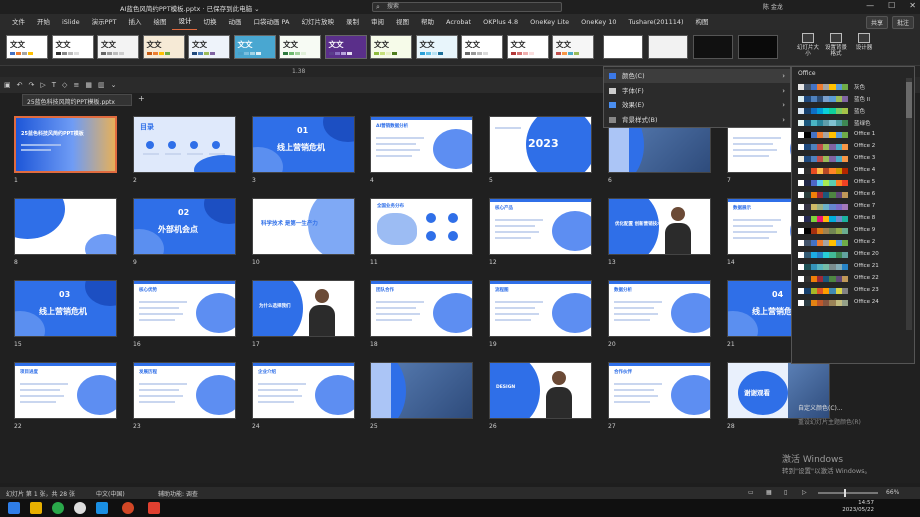 The width and height of the screenshot is (920, 517). I want to click on menu-tab: 开始, so click(43, 22).